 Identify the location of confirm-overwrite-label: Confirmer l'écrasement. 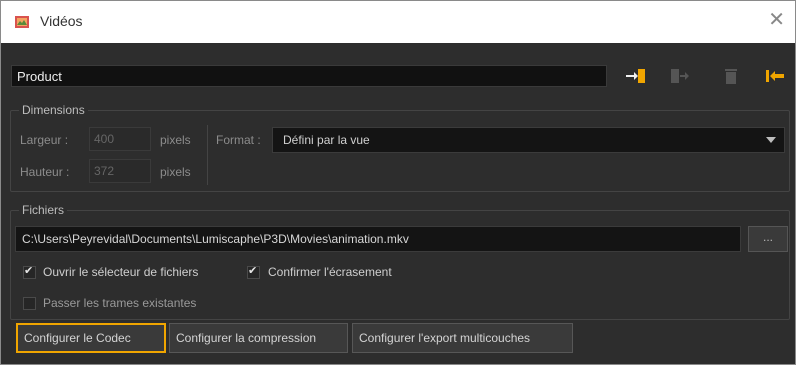
(330, 272).